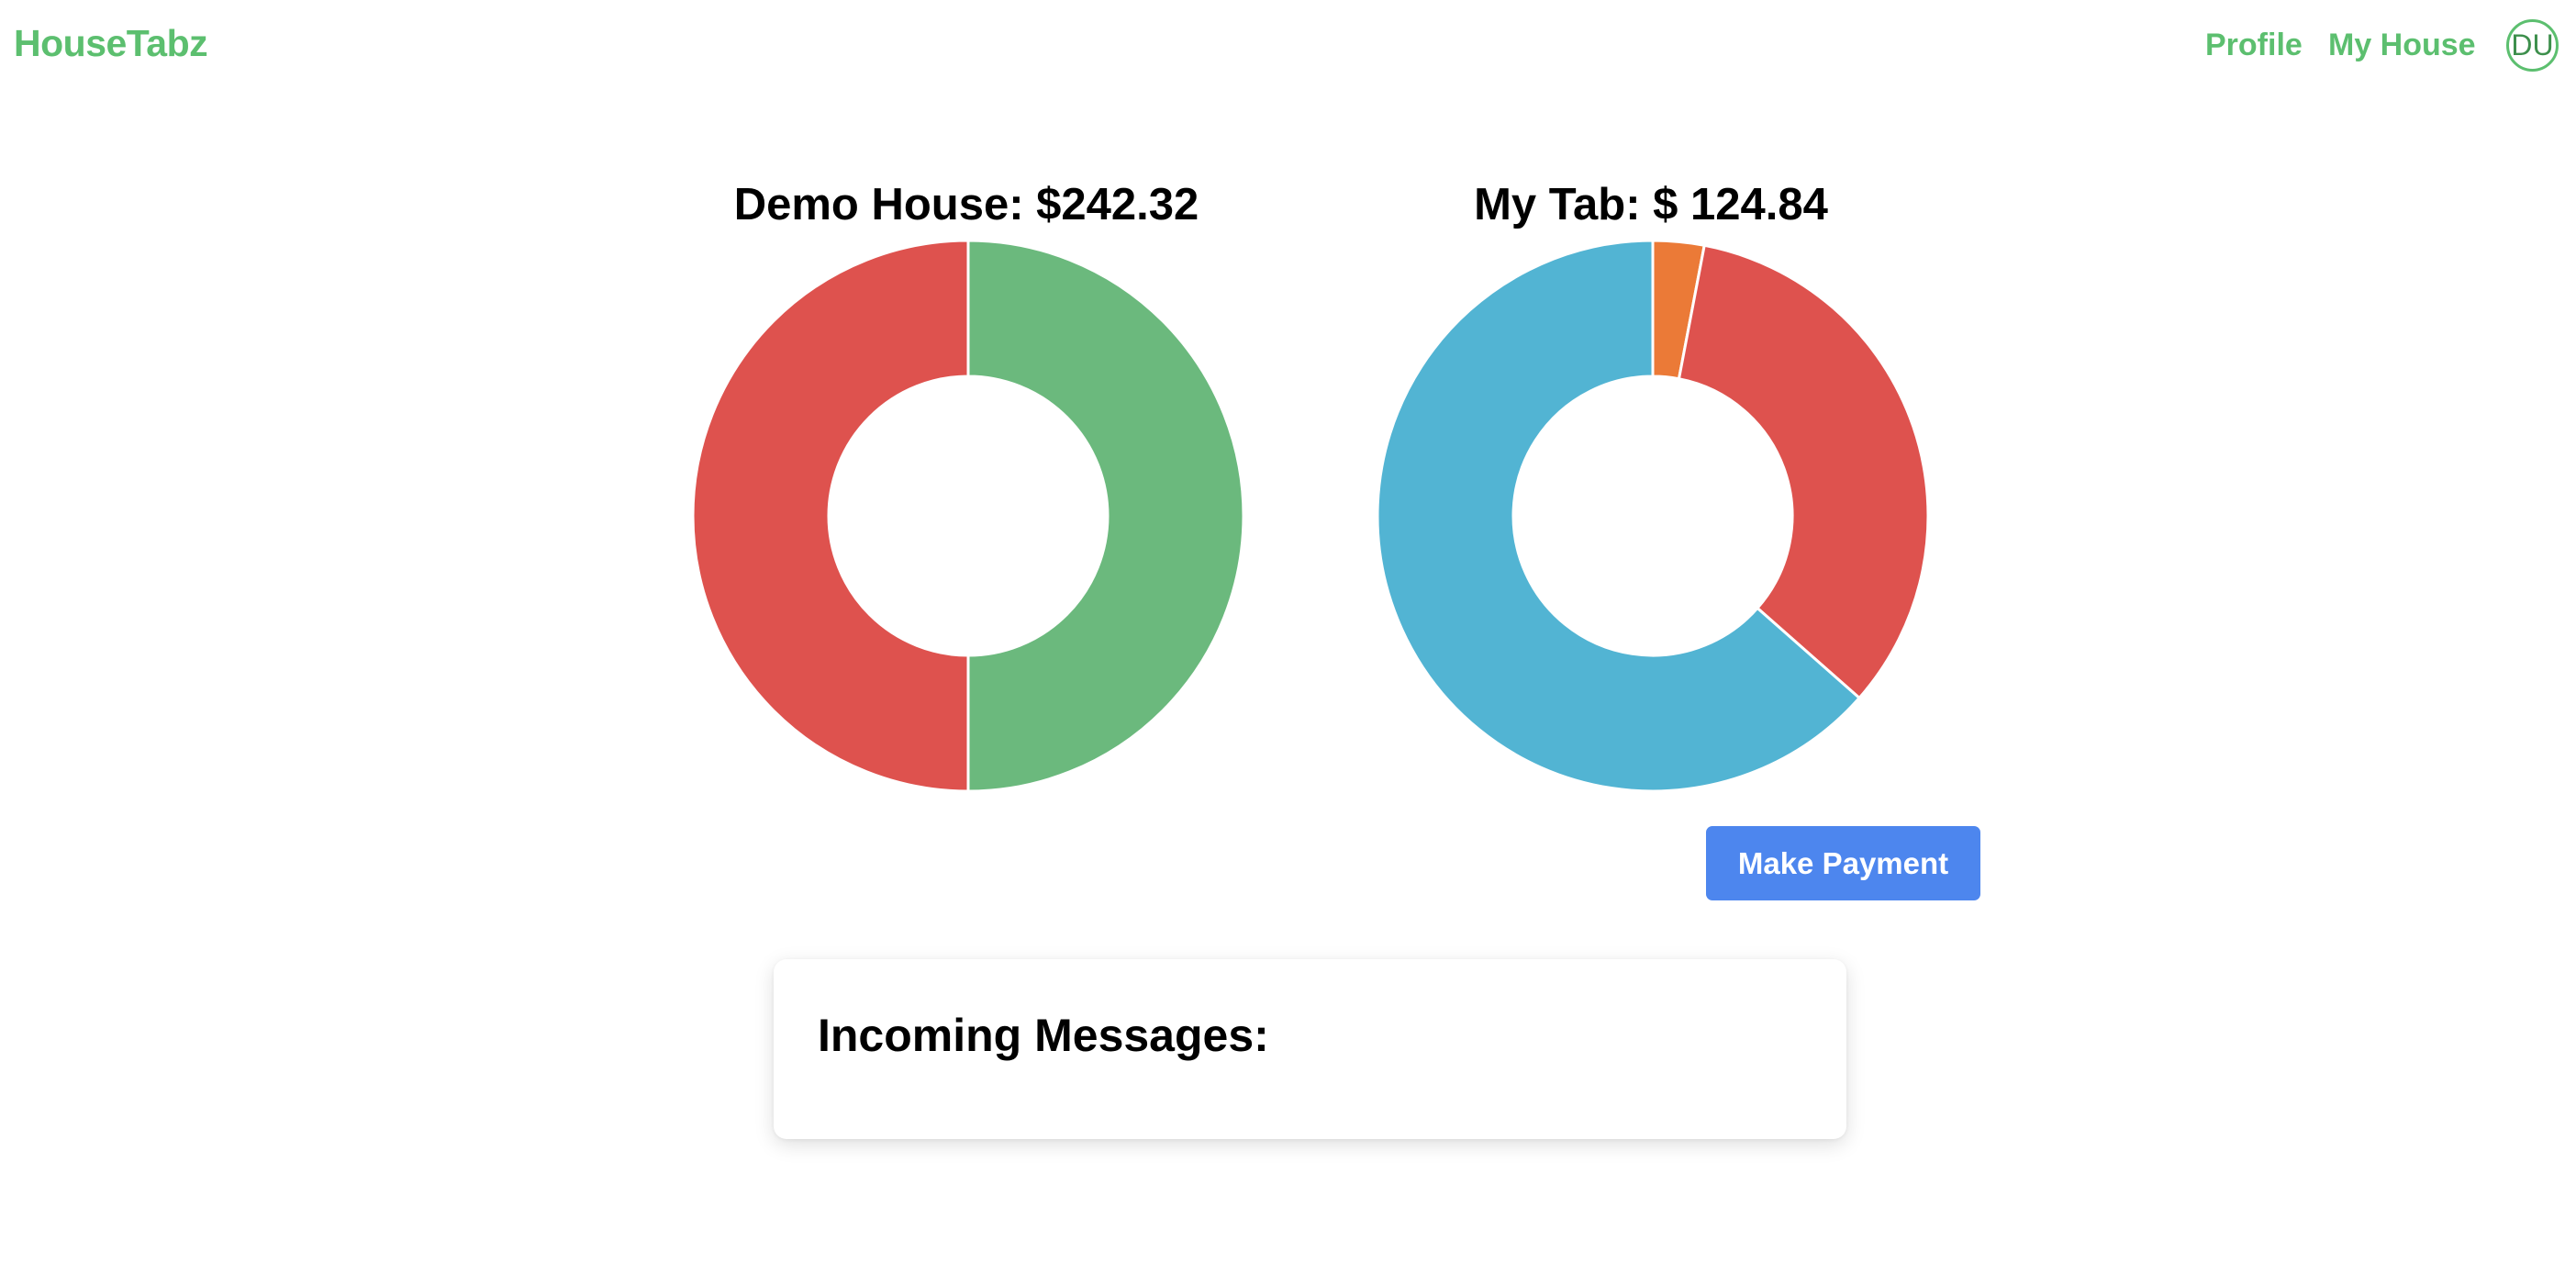  I want to click on house-donut-chart, so click(968, 516).